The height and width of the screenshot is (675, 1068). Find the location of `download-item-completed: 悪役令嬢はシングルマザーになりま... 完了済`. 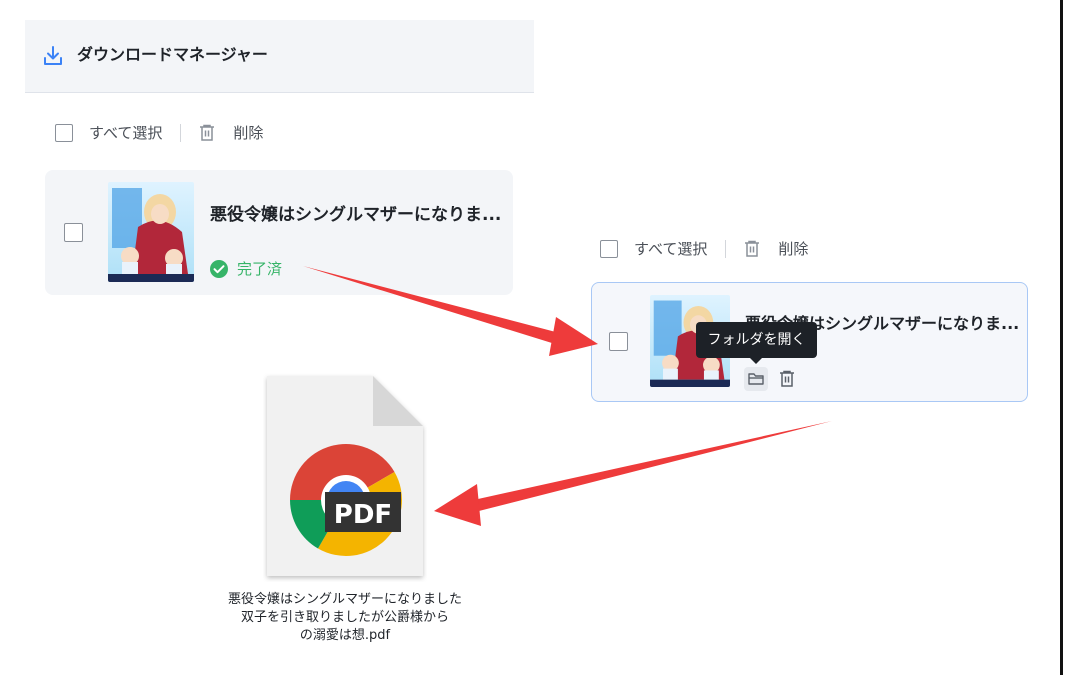

download-item-completed: 悪役令嬢はシングルマザーになりま... 完了済 is located at coordinates (279, 232).